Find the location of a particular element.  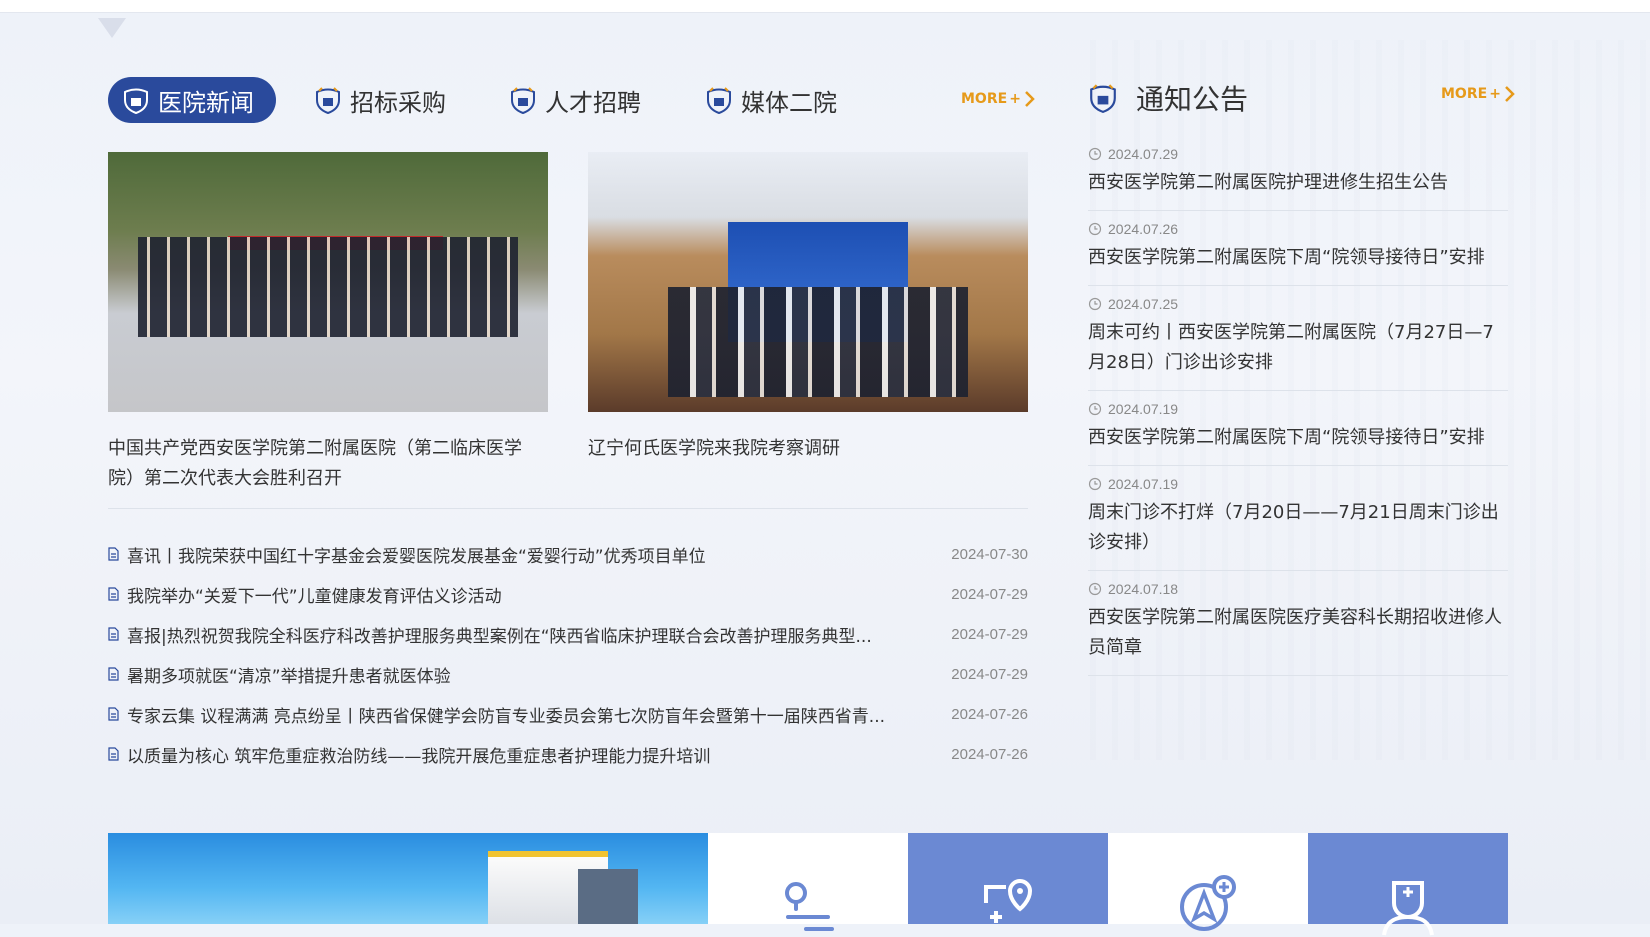

nav-pointer is located at coordinates (112, 28).